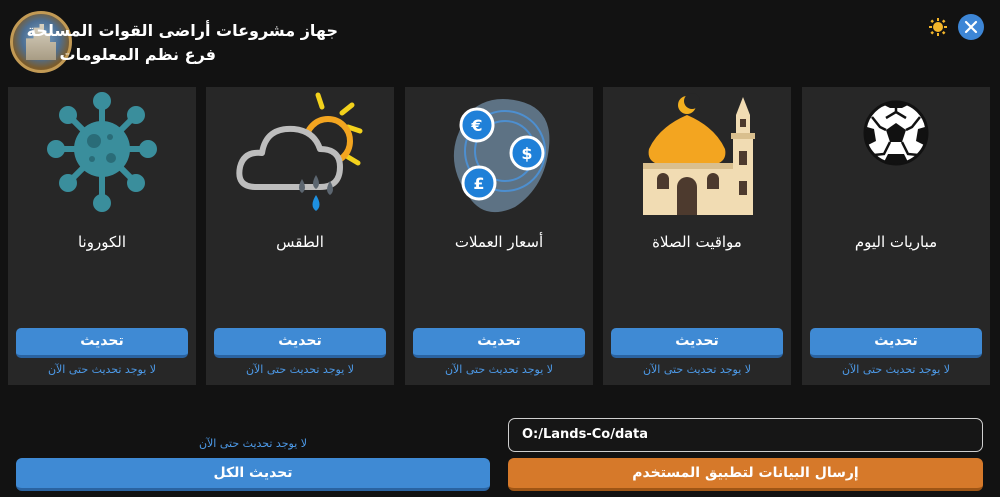 This screenshot has height=497, width=1000. I want to click on update-all-status: لا يوجد تحديث حتى الآن, so click(253, 443).